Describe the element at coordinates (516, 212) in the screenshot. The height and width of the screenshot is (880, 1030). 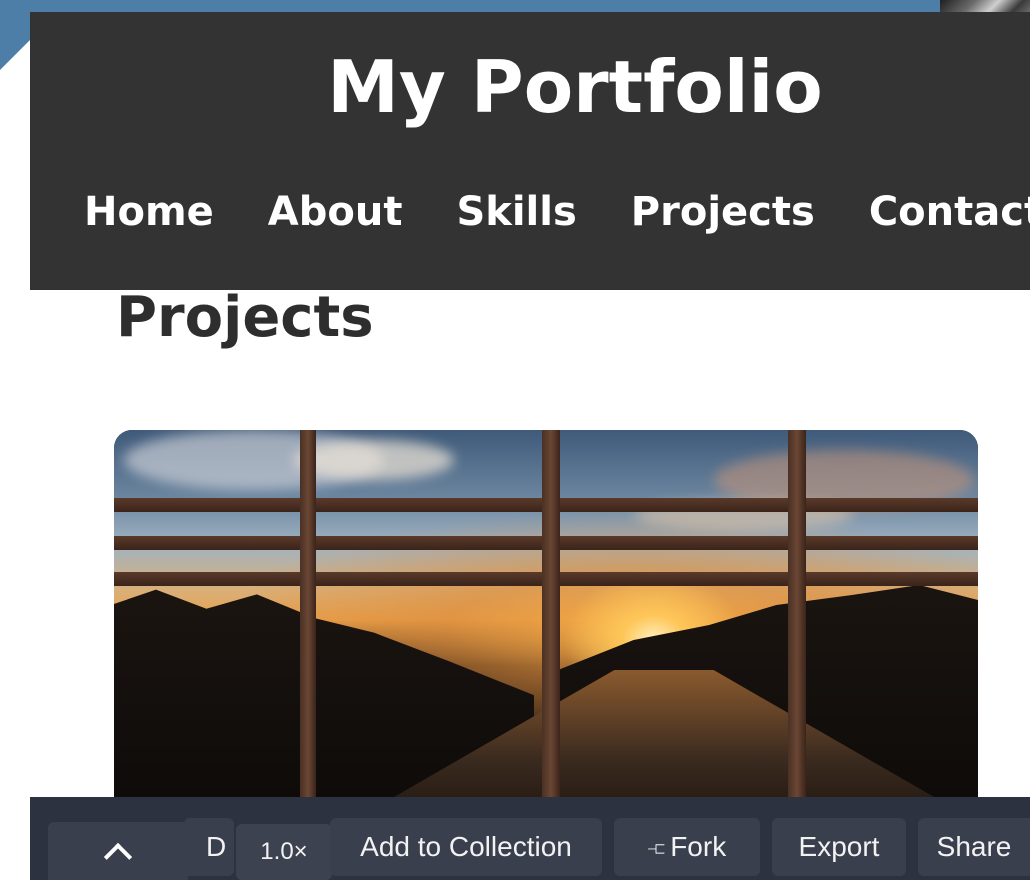
I see `nav-link-skills: Skills` at that location.